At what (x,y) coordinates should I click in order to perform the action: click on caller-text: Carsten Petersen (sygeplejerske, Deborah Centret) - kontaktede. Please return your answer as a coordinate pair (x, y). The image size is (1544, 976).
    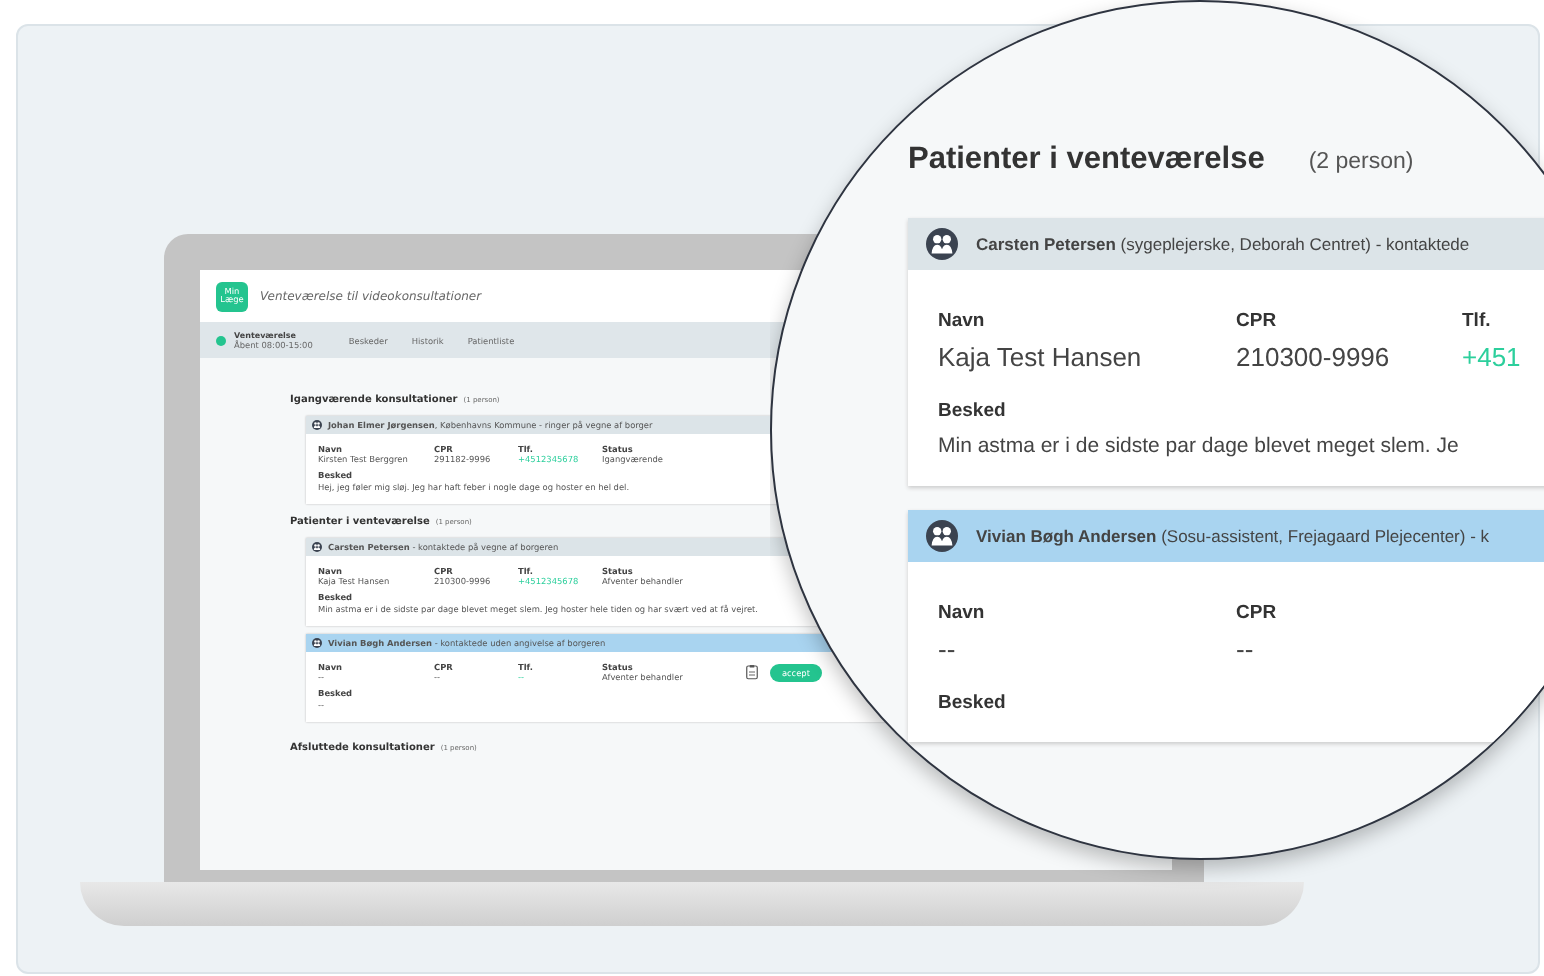
    Looking at the image, I should click on (1223, 244).